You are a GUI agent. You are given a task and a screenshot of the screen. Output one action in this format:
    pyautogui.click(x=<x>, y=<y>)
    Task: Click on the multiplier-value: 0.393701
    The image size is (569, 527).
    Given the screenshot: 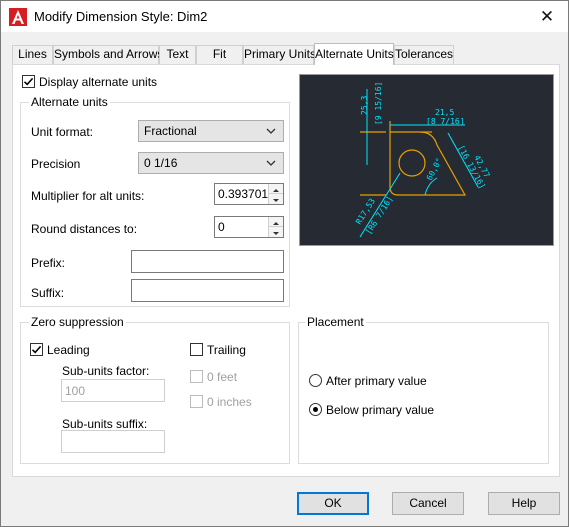 What is the action you would take?
    pyautogui.click(x=243, y=194)
    